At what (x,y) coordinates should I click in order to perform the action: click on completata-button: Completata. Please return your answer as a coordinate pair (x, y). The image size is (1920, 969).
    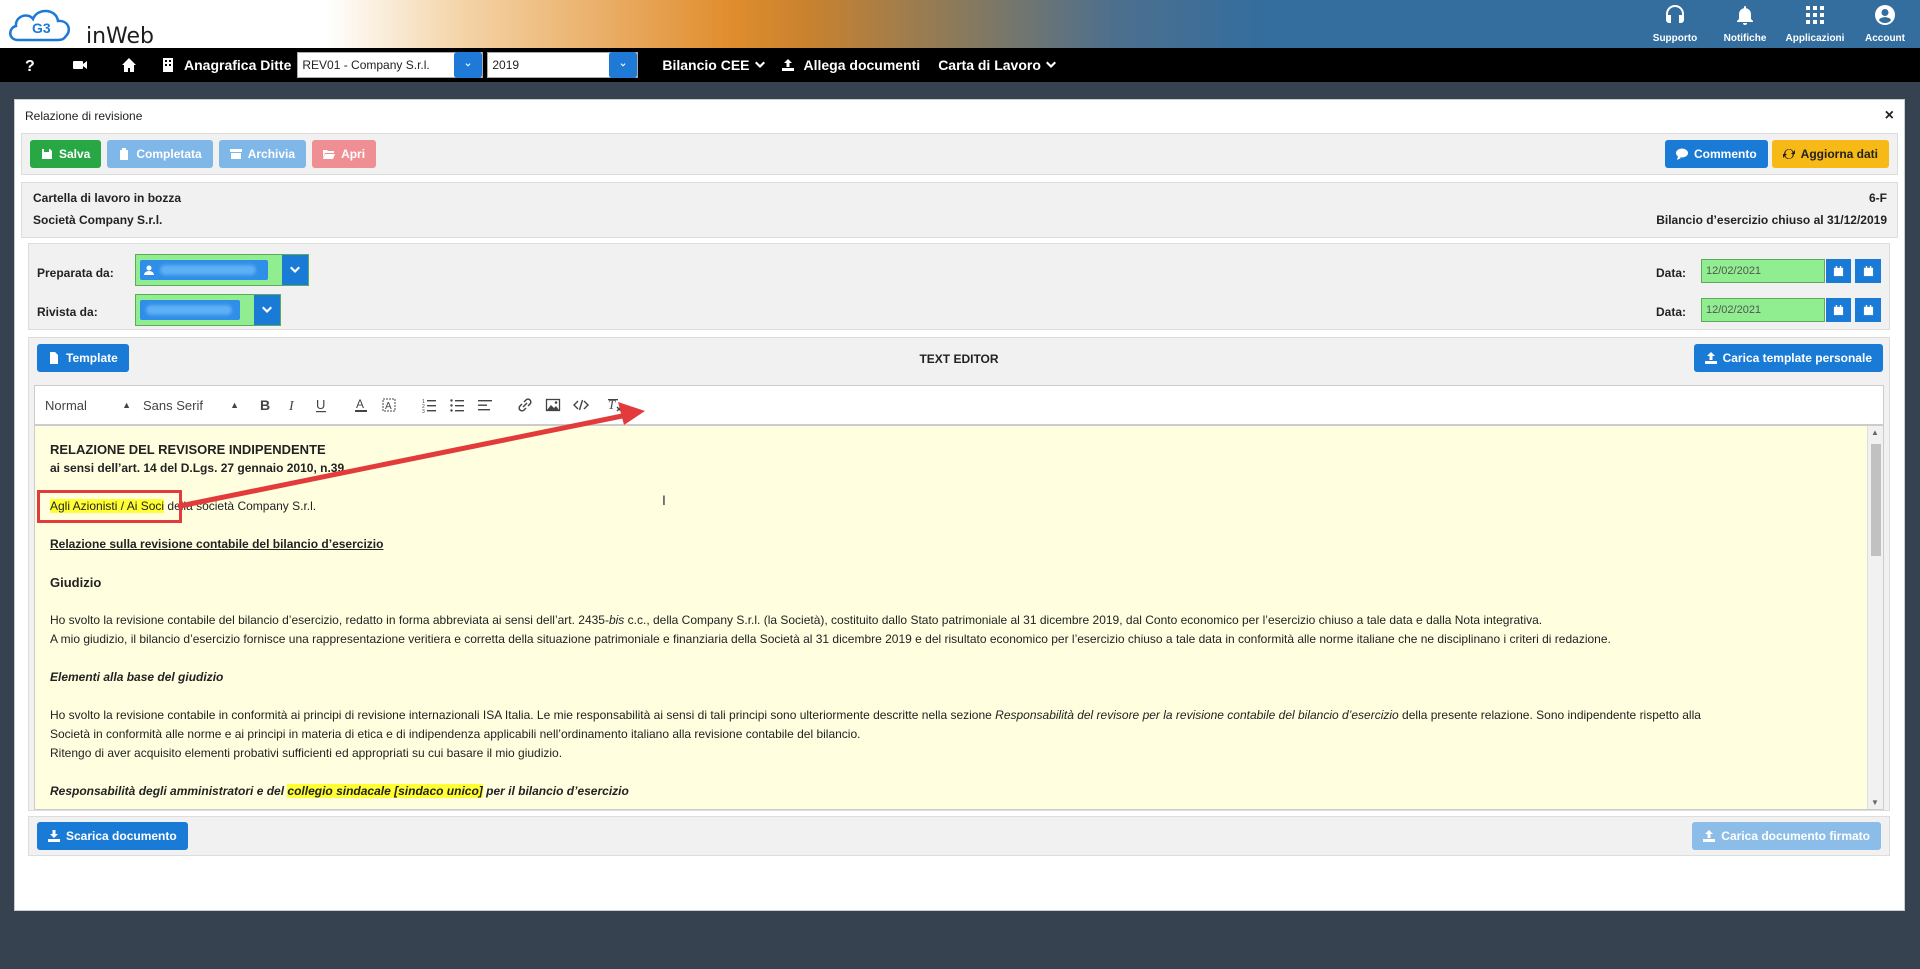
    Looking at the image, I should click on (160, 154).